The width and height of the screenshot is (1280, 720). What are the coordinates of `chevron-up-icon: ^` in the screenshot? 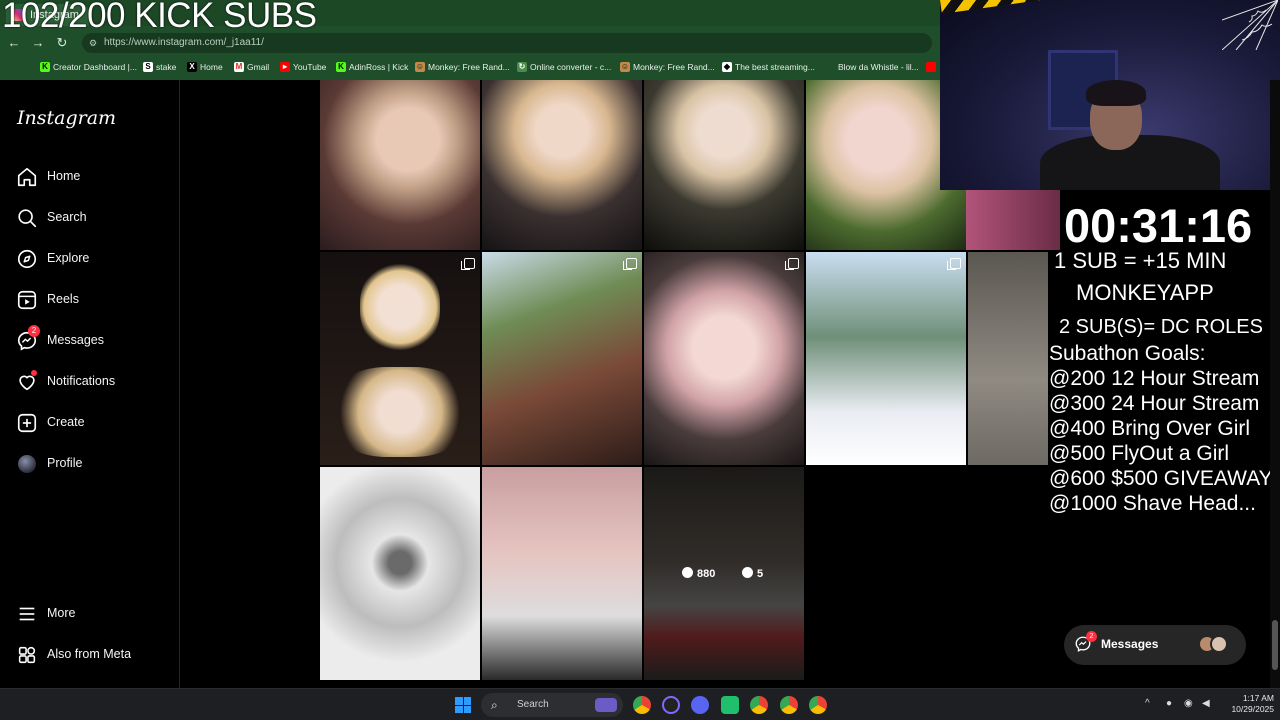 It's located at (1147, 703).